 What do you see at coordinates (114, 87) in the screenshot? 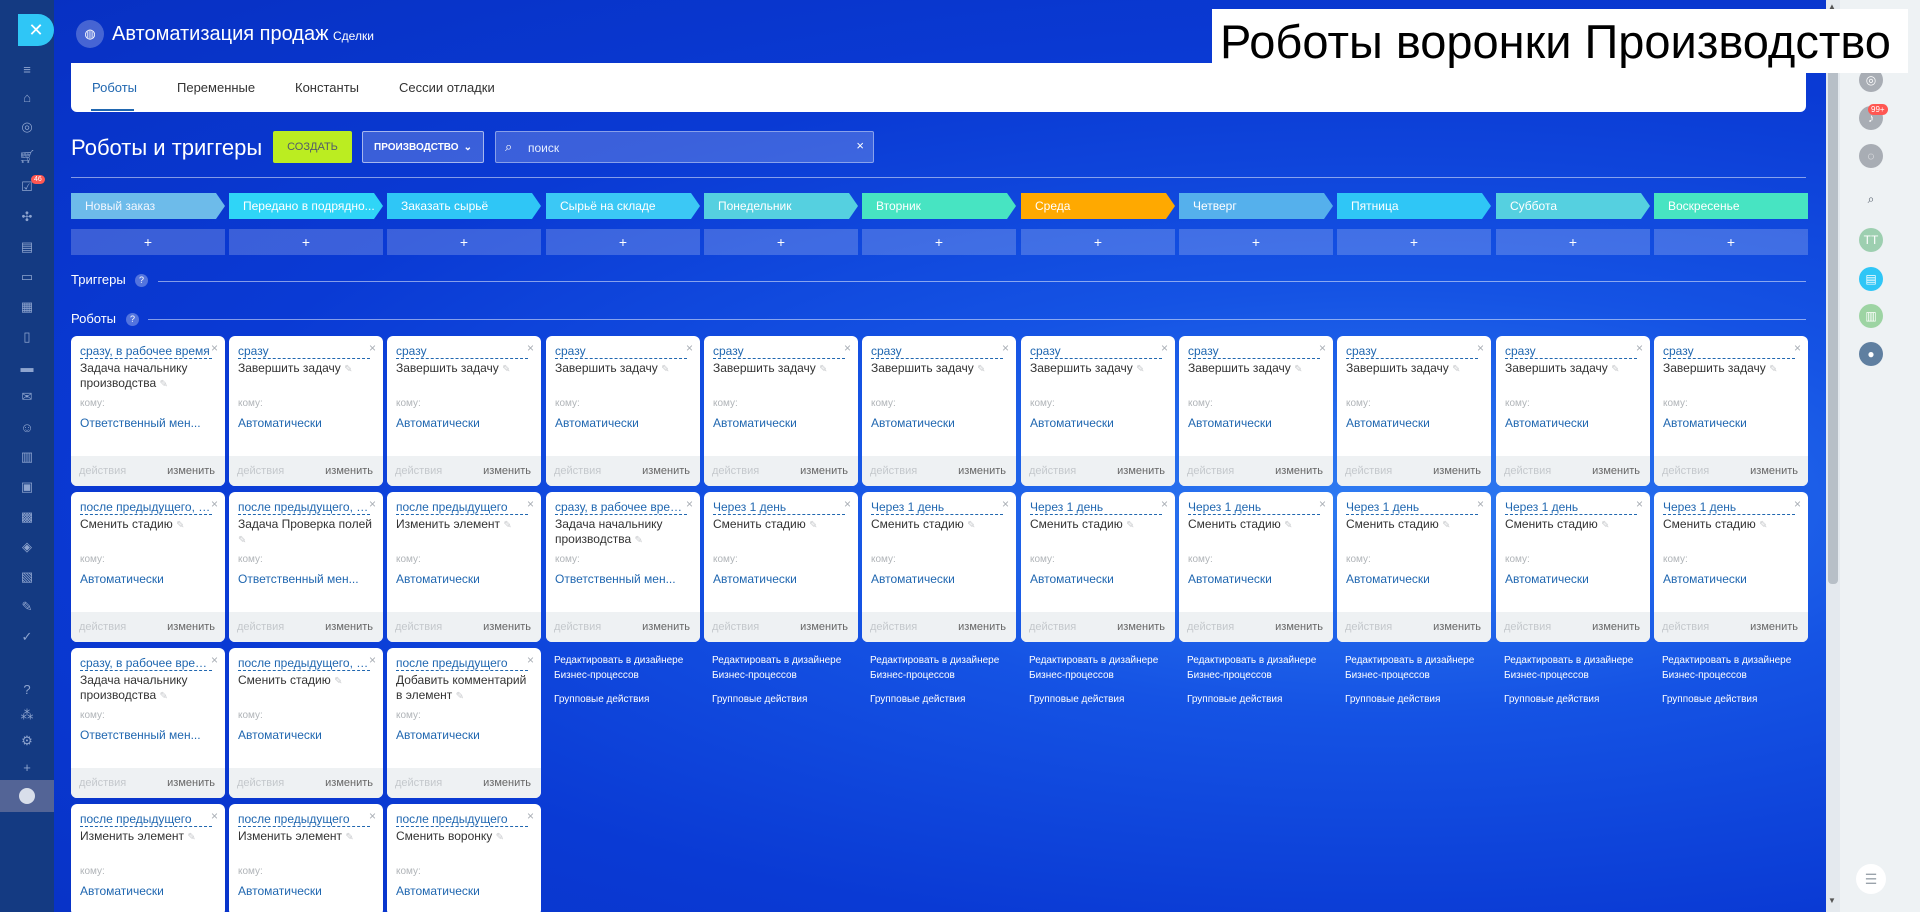
I see `tab-robots: Роботы` at bounding box center [114, 87].